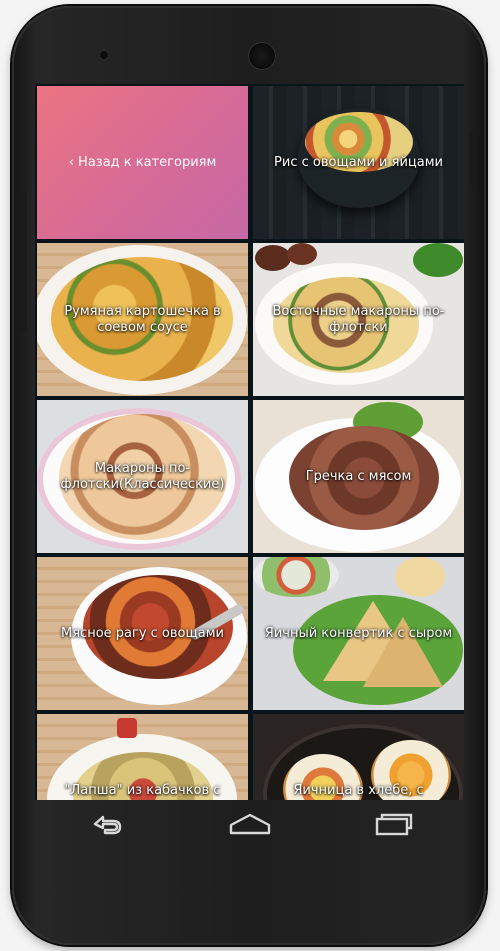  I want to click on recipe-tile: Восточные макароны по-флотски, so click(358, 319).